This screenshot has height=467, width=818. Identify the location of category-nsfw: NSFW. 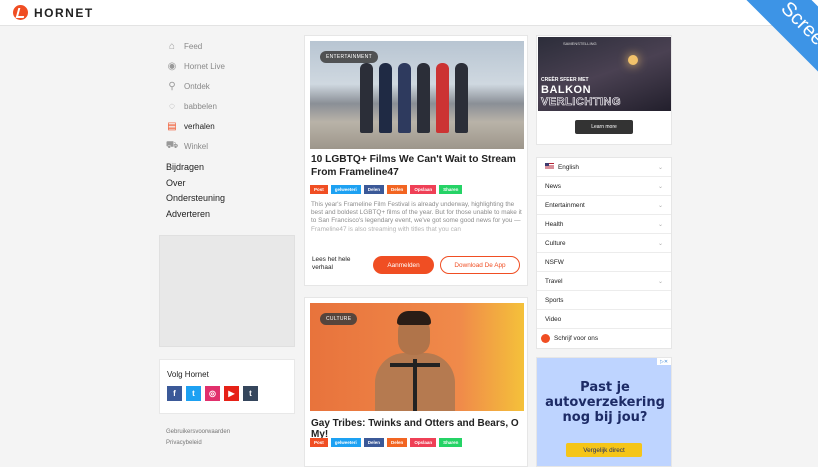
(604, 262).